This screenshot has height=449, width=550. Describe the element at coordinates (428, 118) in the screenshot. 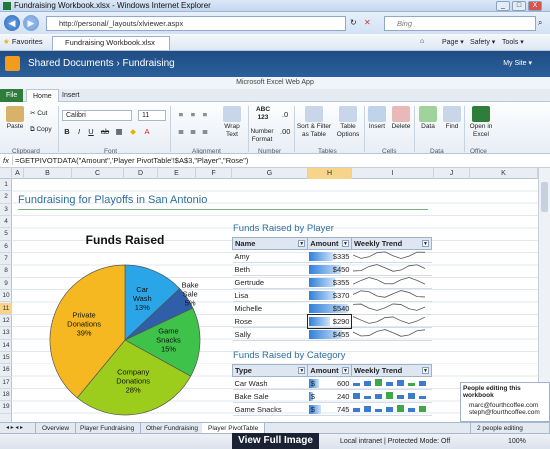

I see `data-button: Data` at that location.